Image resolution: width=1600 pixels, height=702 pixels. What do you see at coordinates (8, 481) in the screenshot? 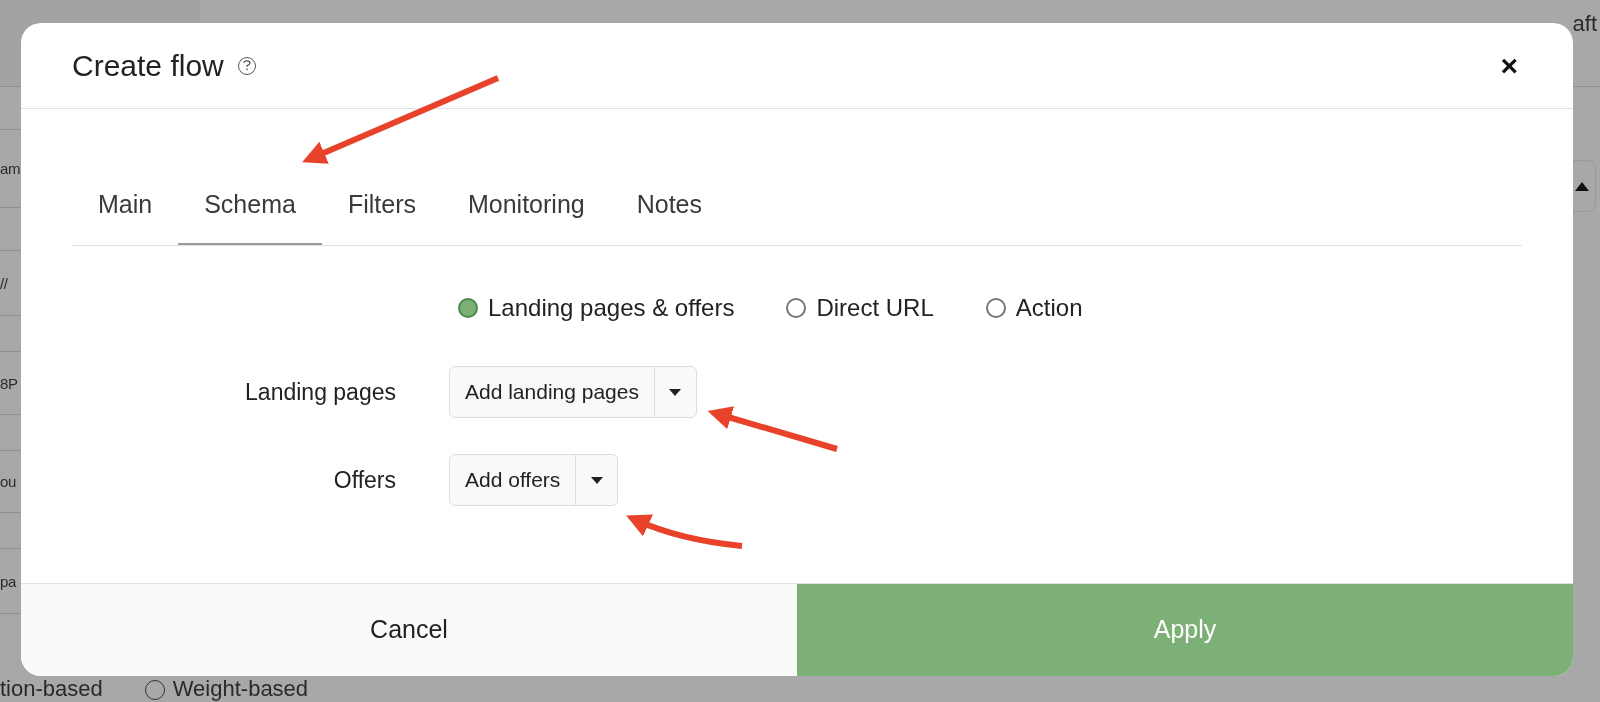
I see `background-text: ou` at bounding box center [8, 481].